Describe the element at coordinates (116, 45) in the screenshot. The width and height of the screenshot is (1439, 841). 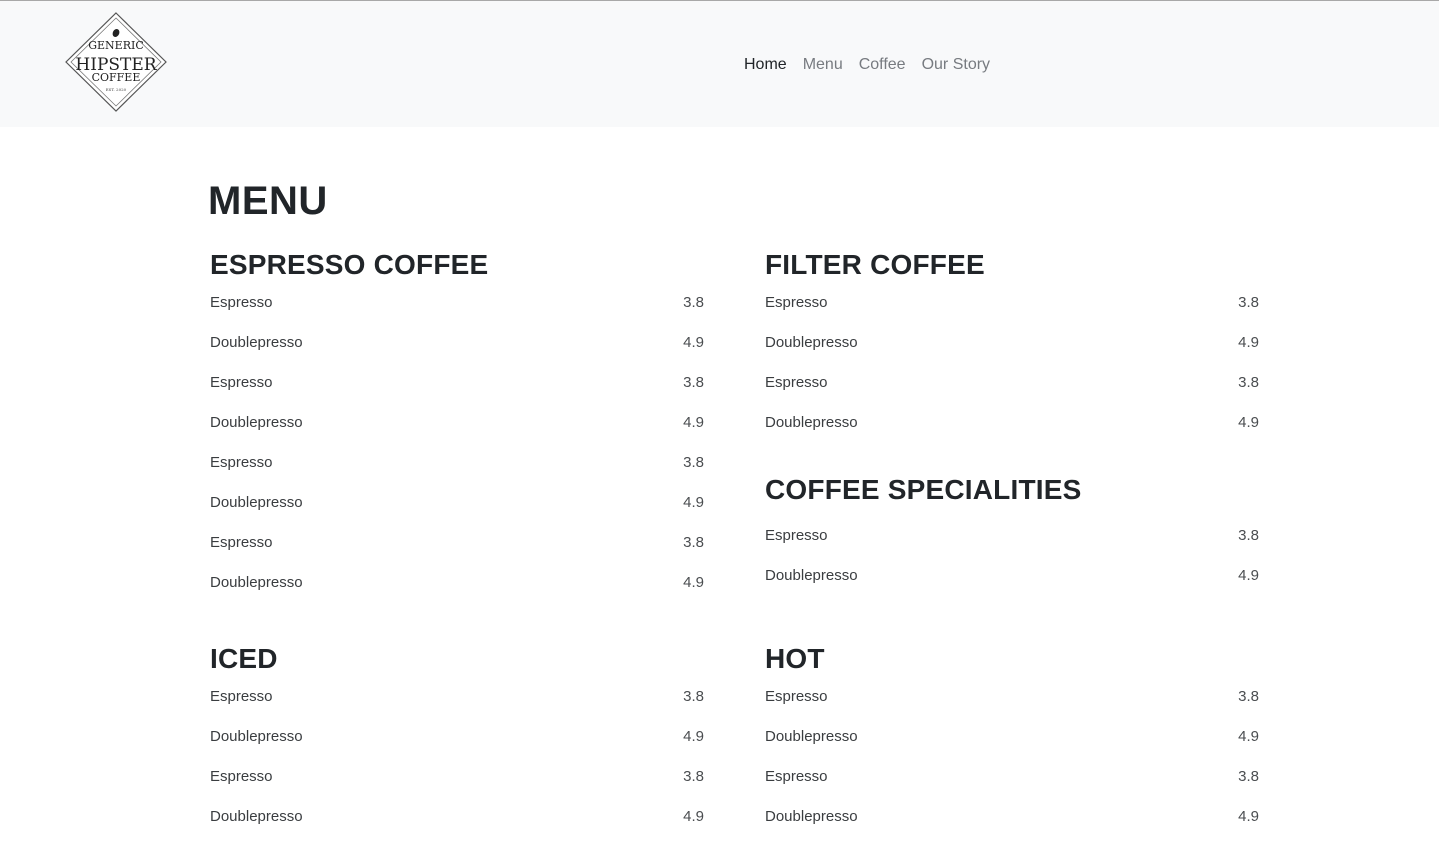
I see `svg-text: GENERIC` at that location.